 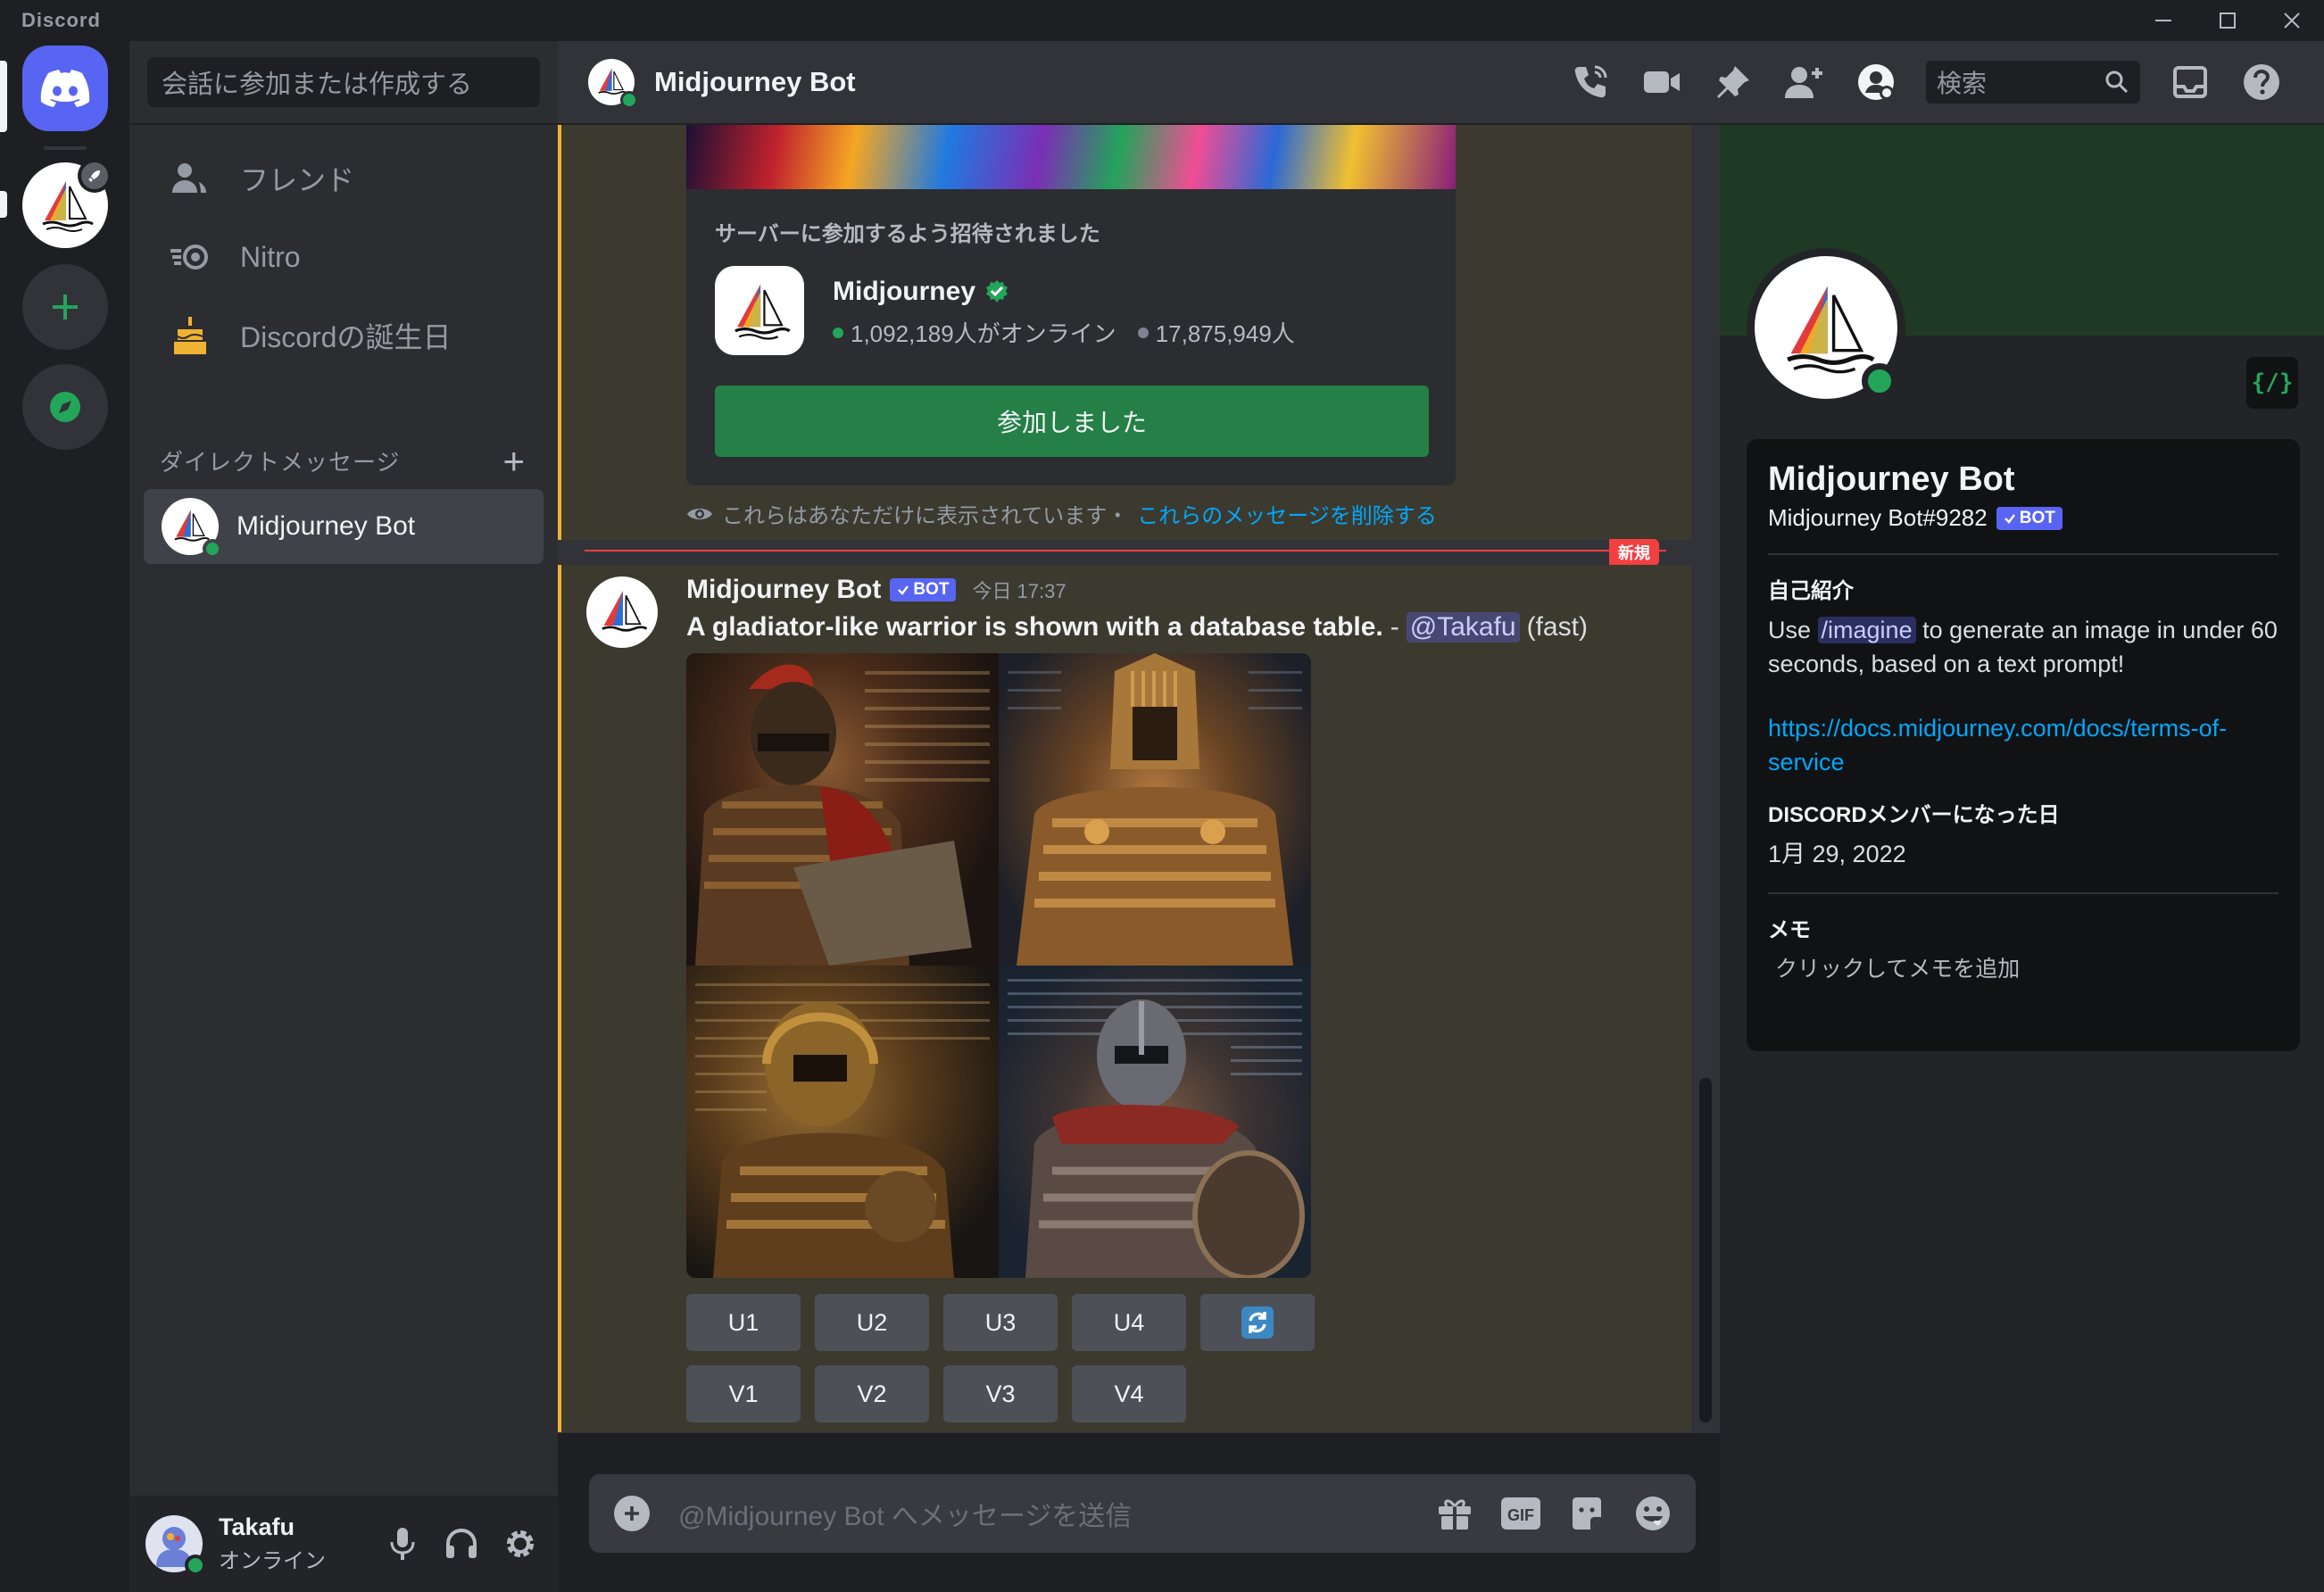 What do you see at coordinates (783, 590) in the screenshot?
I see `message-author: Midjourney Bot` at bounding box center [783, 590].